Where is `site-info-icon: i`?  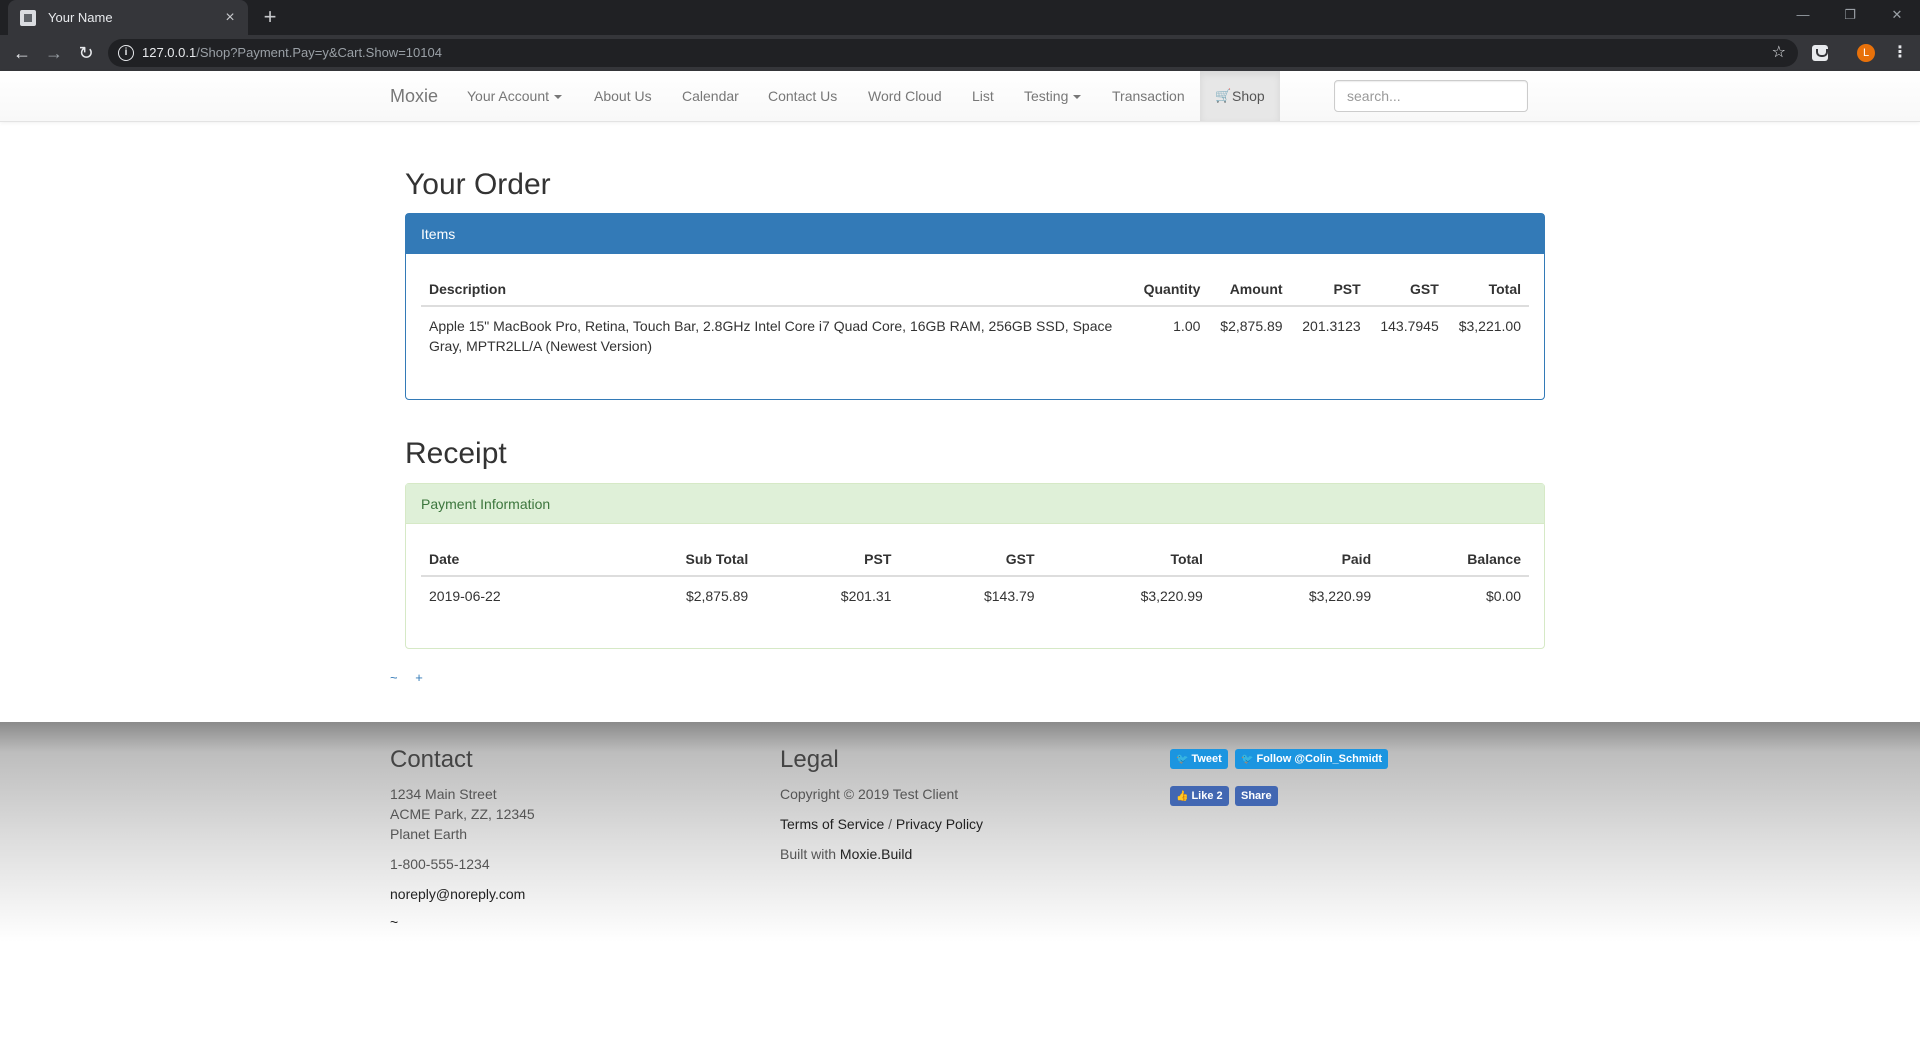 site-info-icon: i is located at coordinates (126, 53).